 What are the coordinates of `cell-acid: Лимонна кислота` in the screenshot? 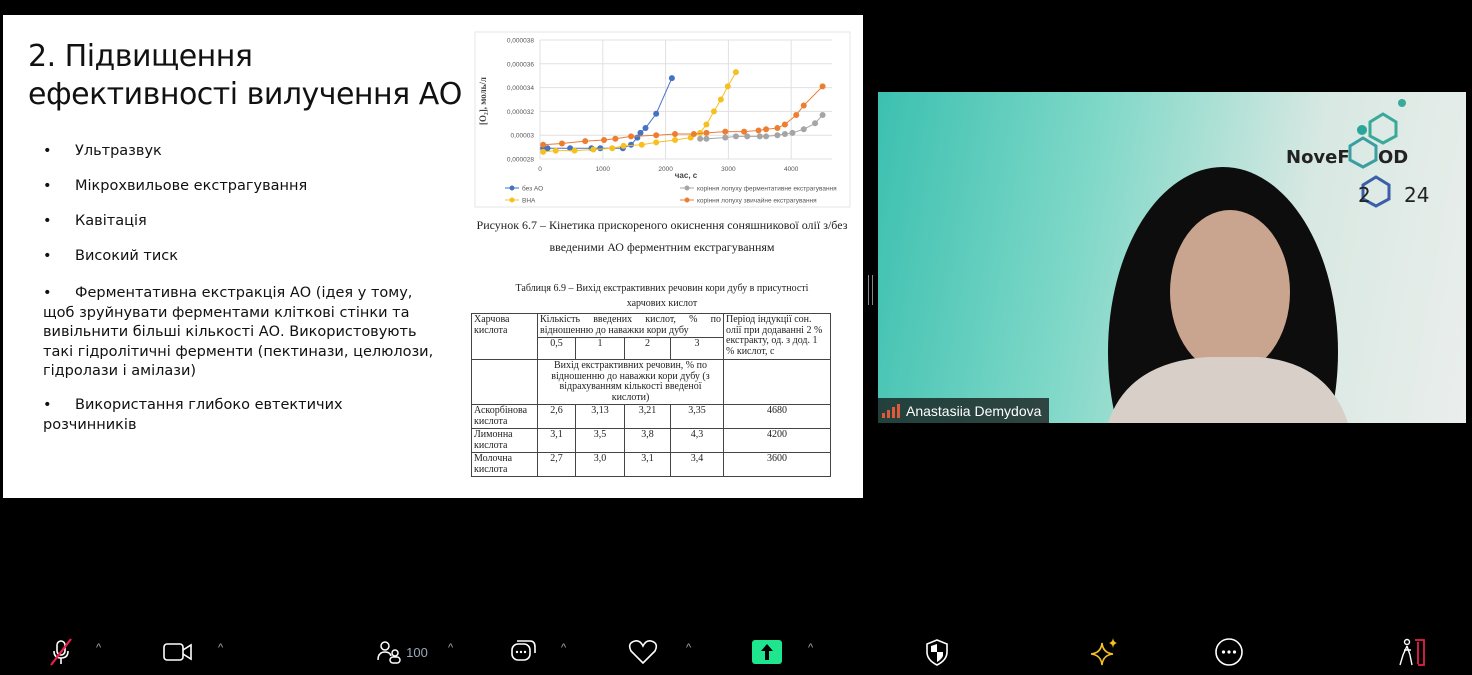 It's located at (504, 440).